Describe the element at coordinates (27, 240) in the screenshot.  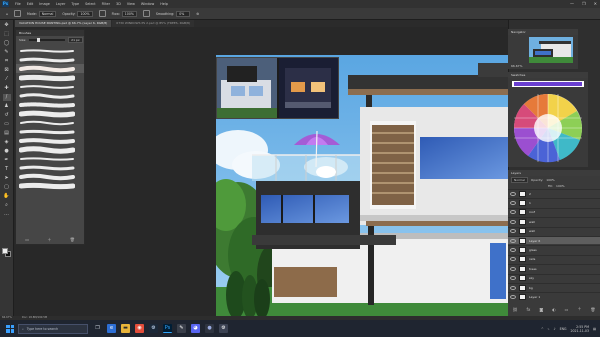
I see `new-group-icon: ▭` at that location.